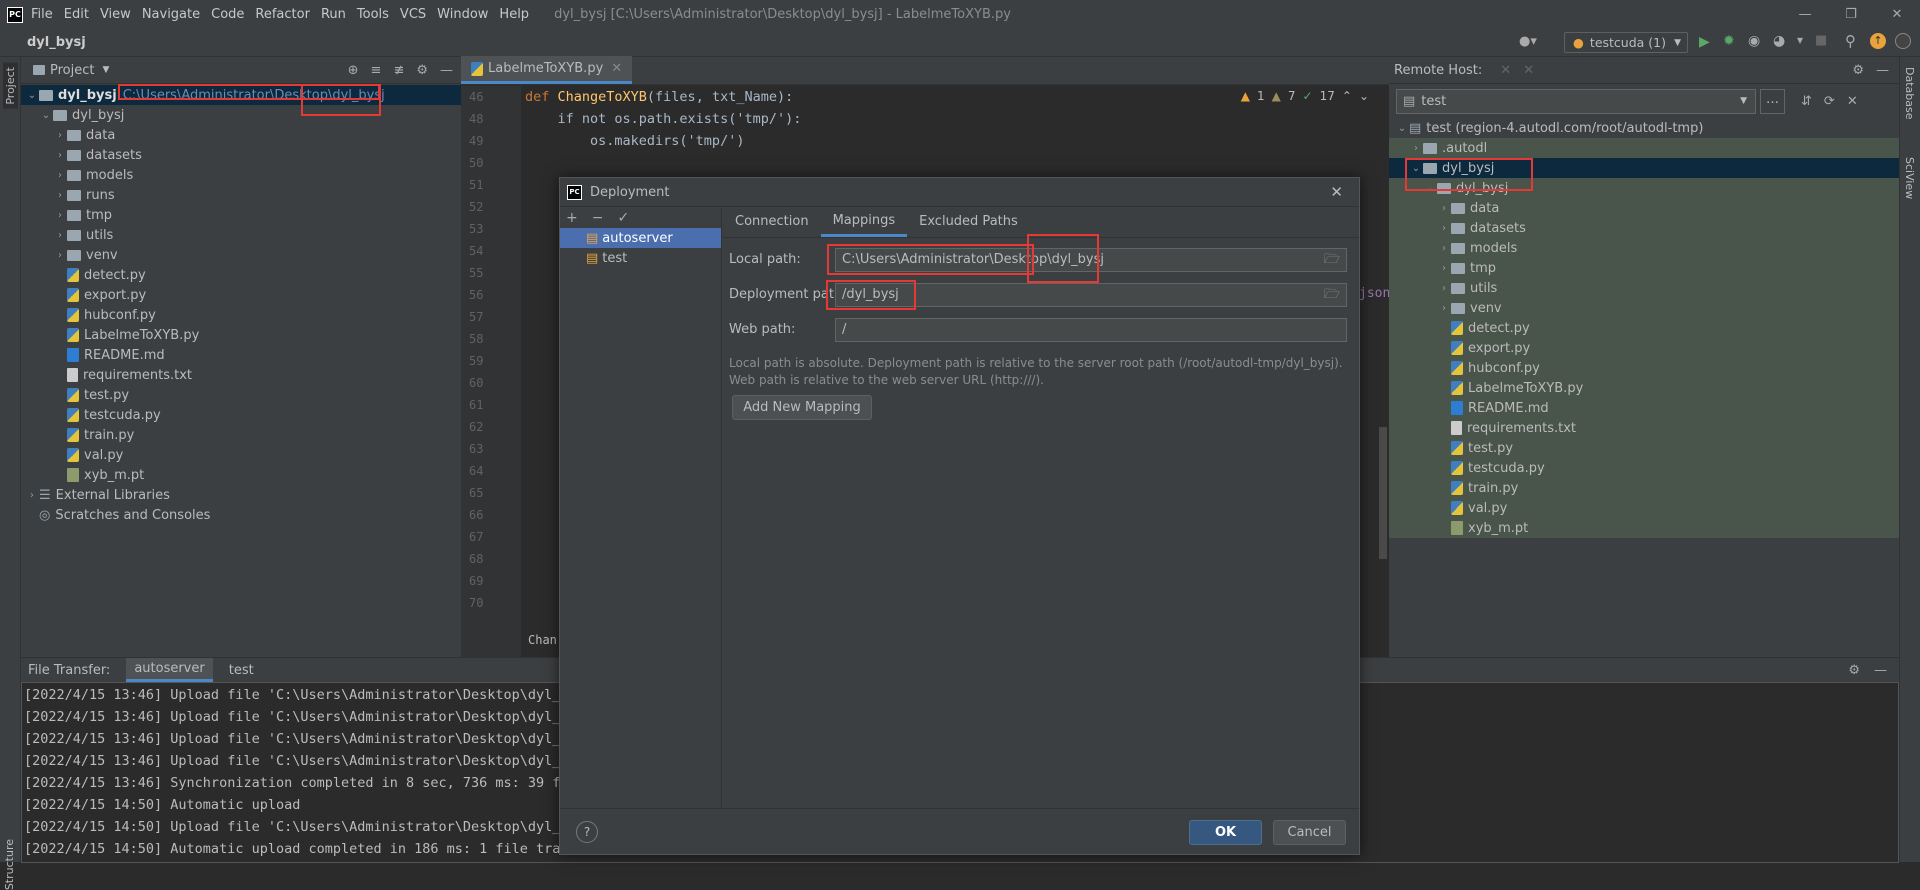  What do you see at coordinates (772, 225) in the screenshot?
I see `tab-connection: Connection` at bounding box center [772, 225].